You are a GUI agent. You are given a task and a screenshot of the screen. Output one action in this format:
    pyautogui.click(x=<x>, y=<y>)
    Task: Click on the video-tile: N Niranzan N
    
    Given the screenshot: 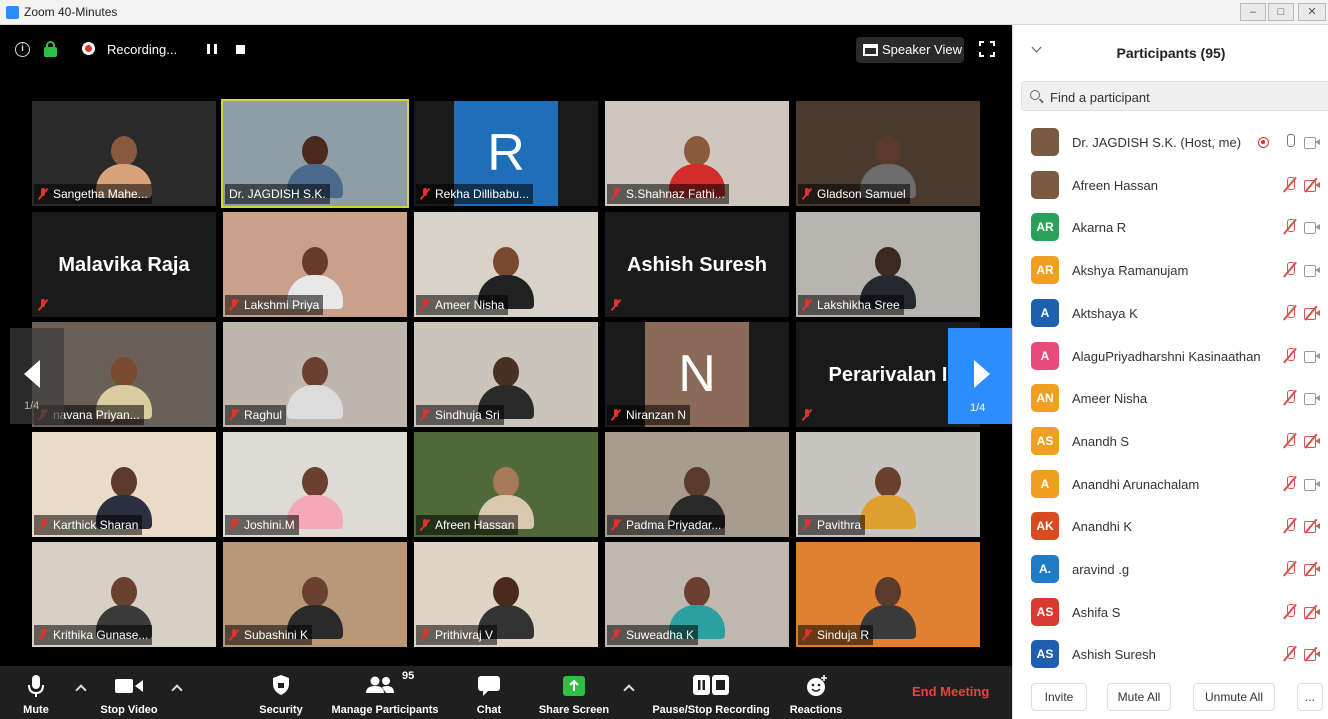 What is the action you would take?
    pyautogui.click(x=697, y=374)
    